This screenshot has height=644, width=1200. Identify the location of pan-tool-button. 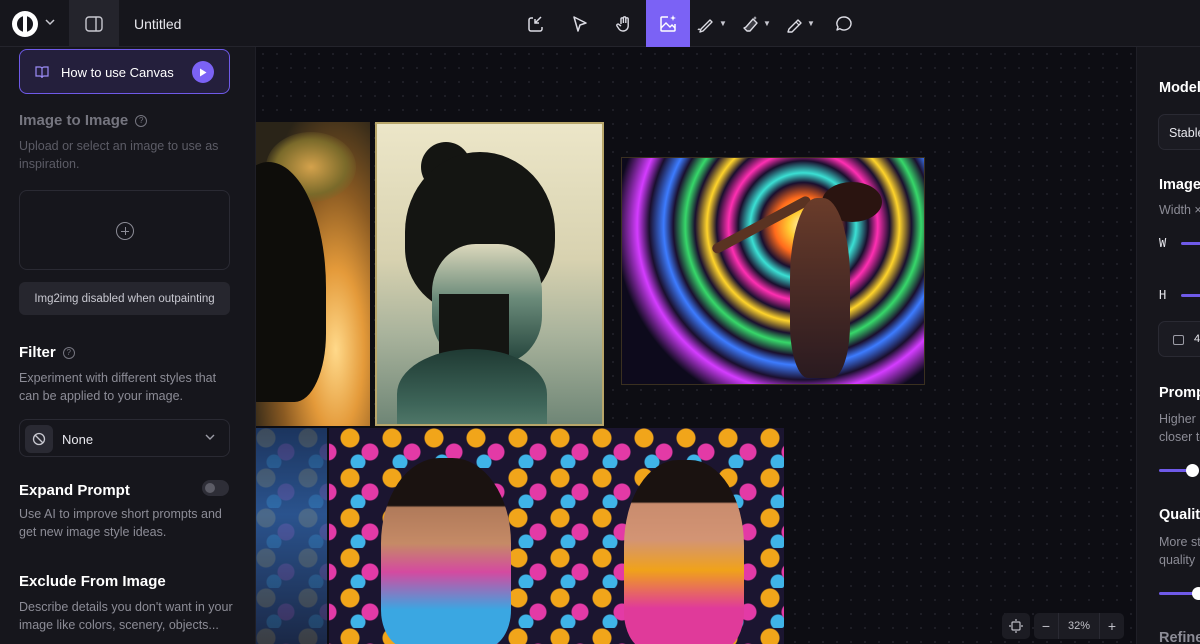
(624, 23).